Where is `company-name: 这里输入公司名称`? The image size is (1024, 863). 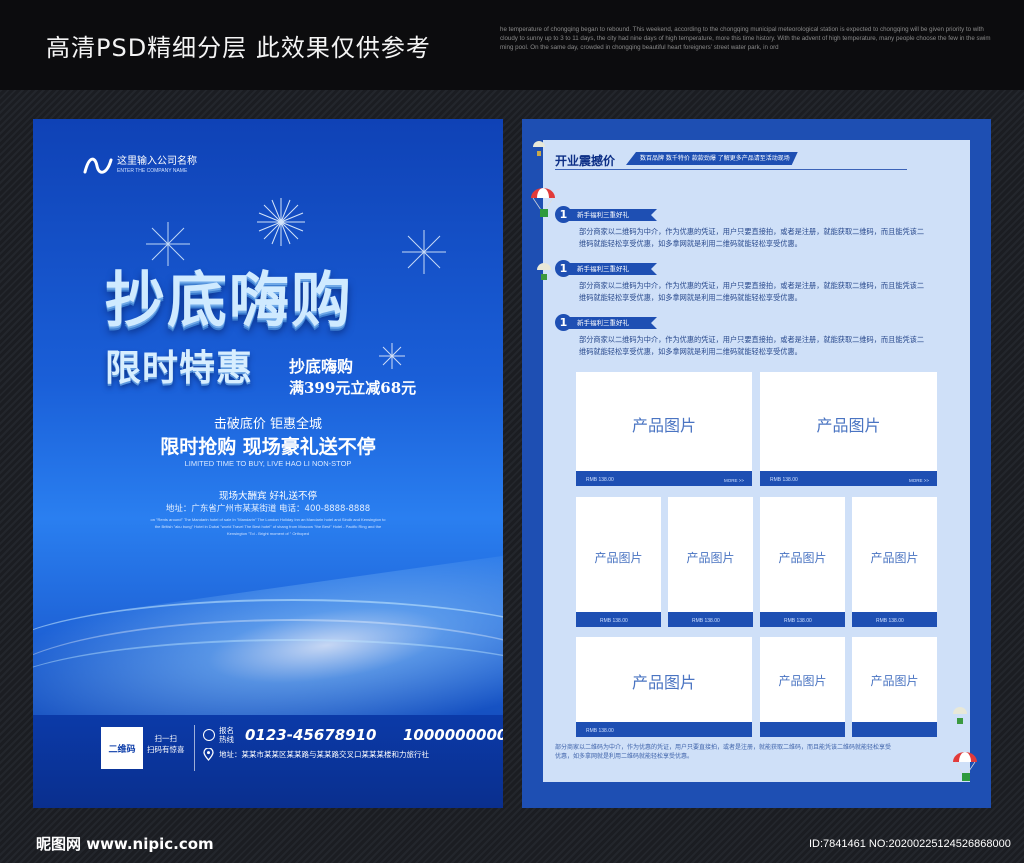 company-name: 这里输入公司名称 is located at coordinates (157, 161).